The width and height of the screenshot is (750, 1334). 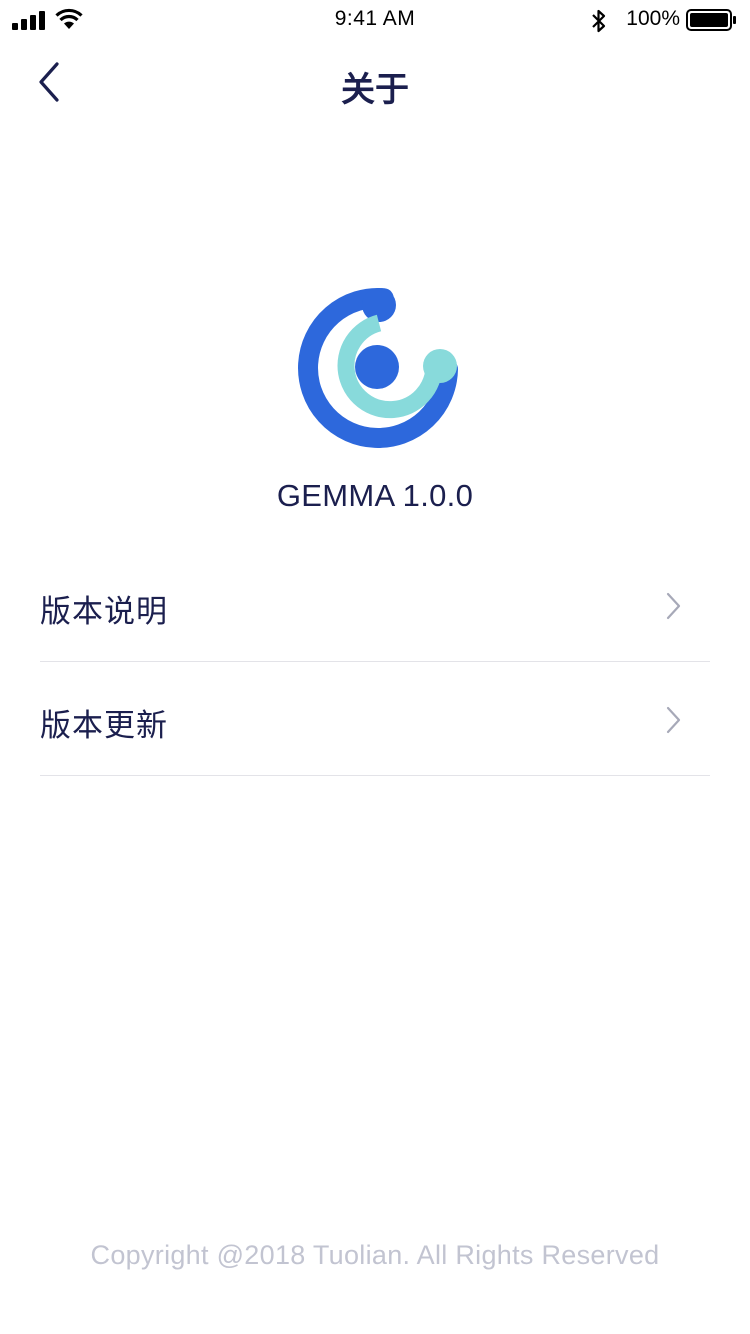 I want to click on nav-bar: 关于, so click(x=375, y=84).